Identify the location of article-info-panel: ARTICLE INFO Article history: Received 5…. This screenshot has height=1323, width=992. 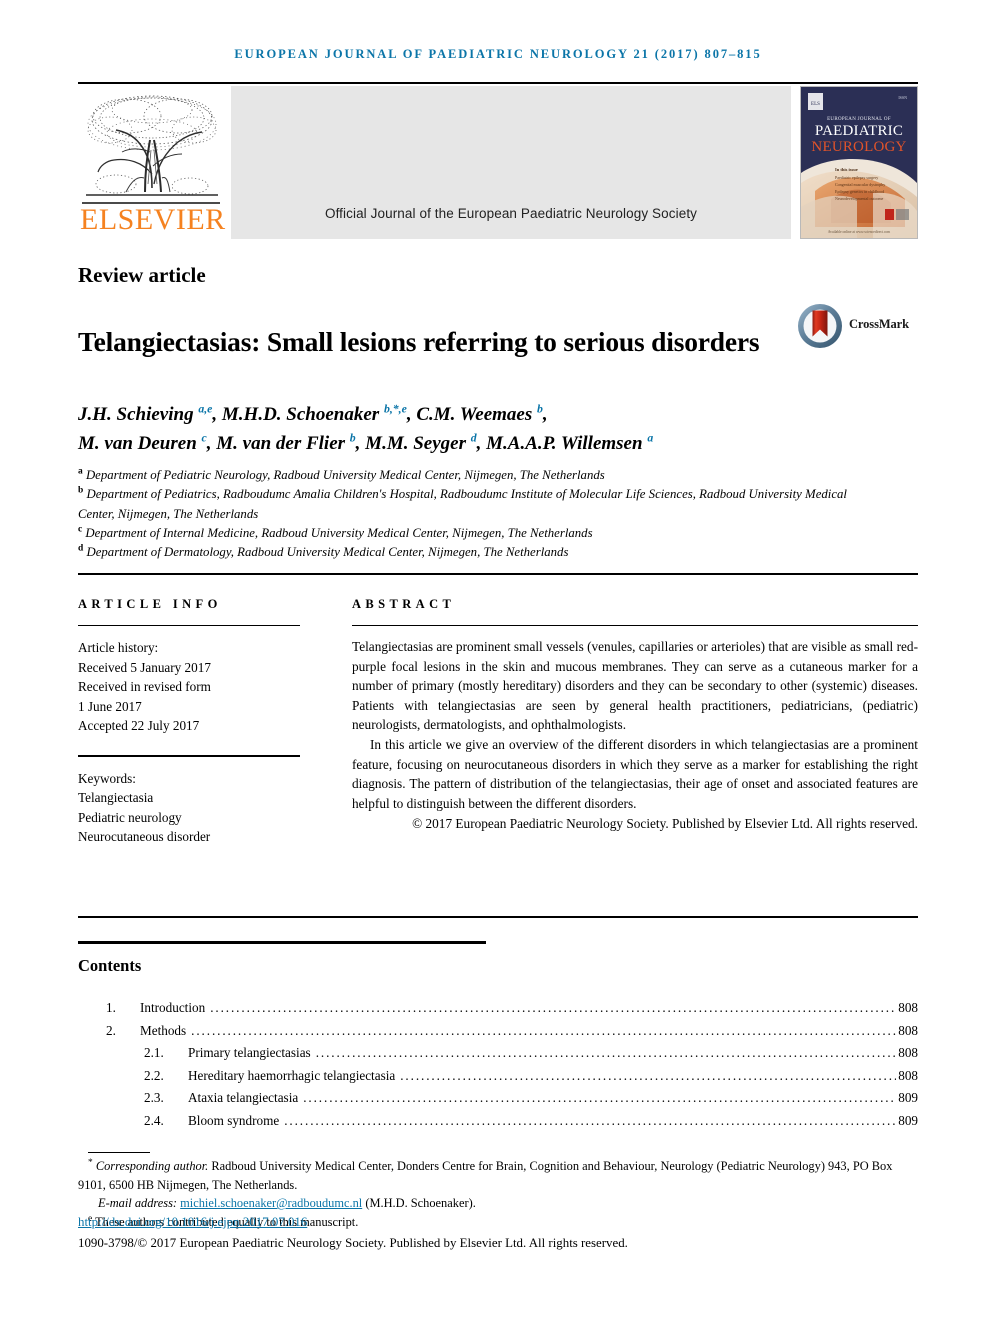
(193, 722).